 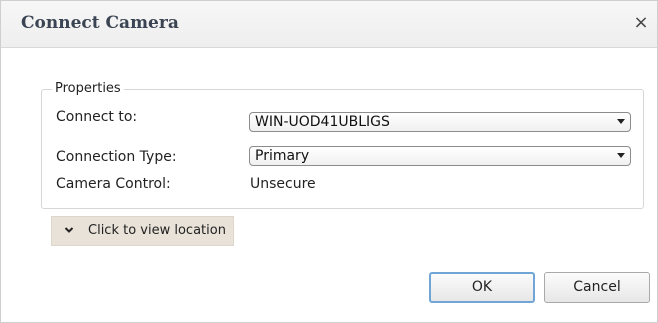 What do you see at coordinates (282, 156) in the screenshot?
I see `connection-type-value: Primary` at bounding box center [282, 156].